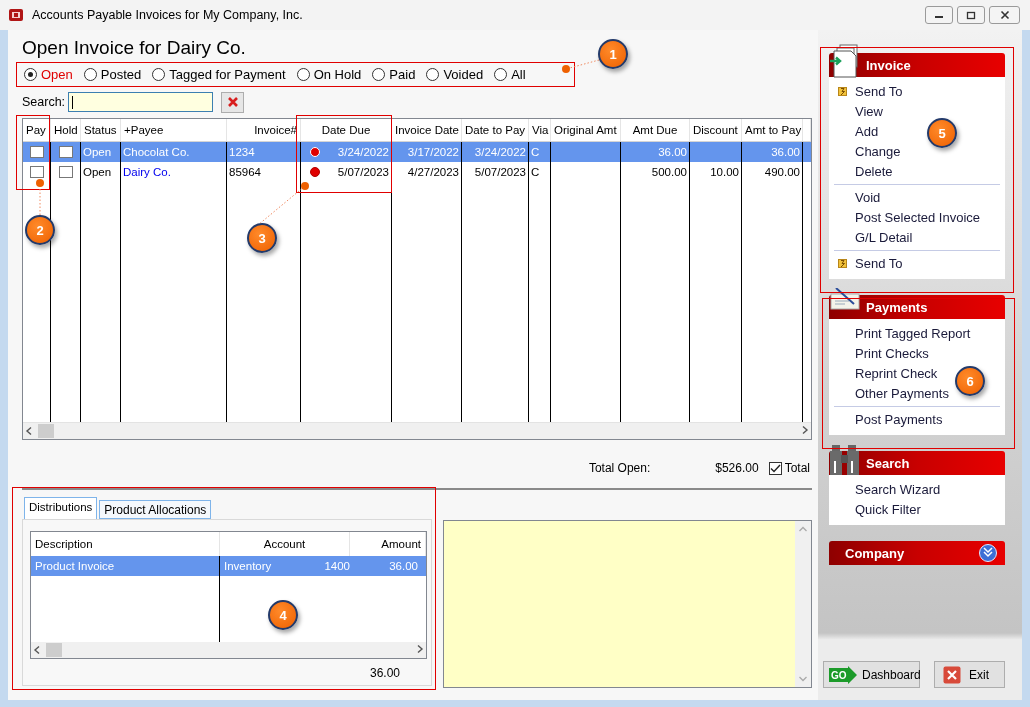  Describe the element at coordinates (219, 74) in the screenshot. I see `radio-button: Tagged for Payment` at that location.